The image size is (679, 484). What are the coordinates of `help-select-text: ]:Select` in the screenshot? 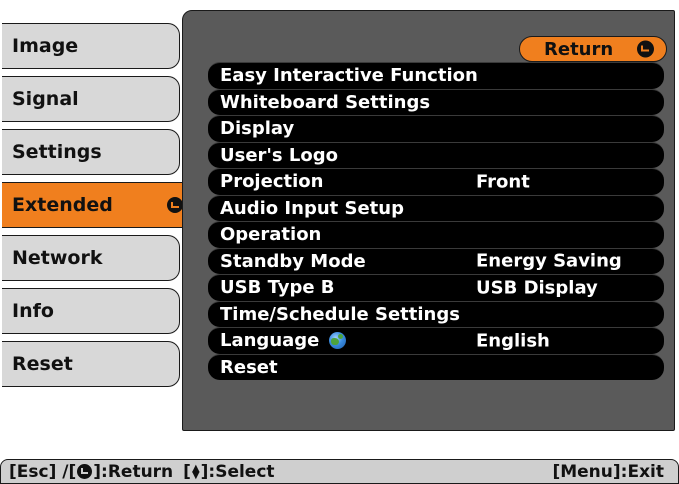 It's located at (237, 471).